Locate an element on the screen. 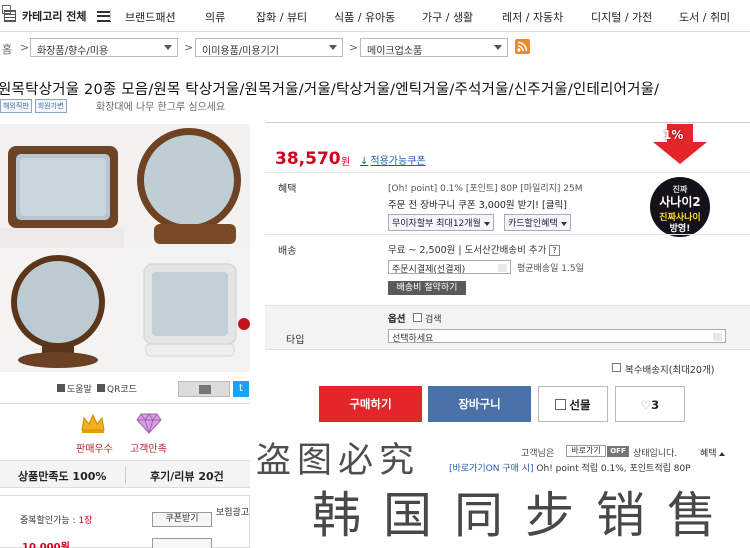 This screenshot has height=548, width=750. installment-pill-label: 무이자할부 최대12개월 is located at coordinates (436, 224).